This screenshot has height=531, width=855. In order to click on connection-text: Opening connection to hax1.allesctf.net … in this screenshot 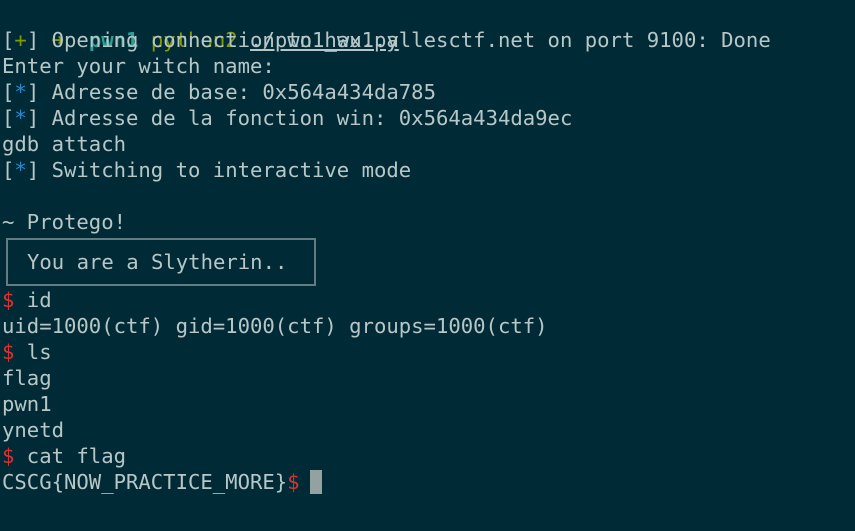, I will do `click(405, 40)`.